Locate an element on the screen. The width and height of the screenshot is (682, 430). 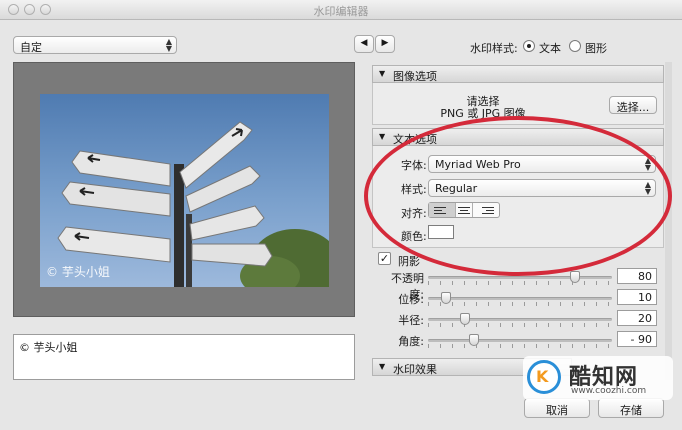
title-bar: 水印编辑器 is located at coordinates (341, 10).